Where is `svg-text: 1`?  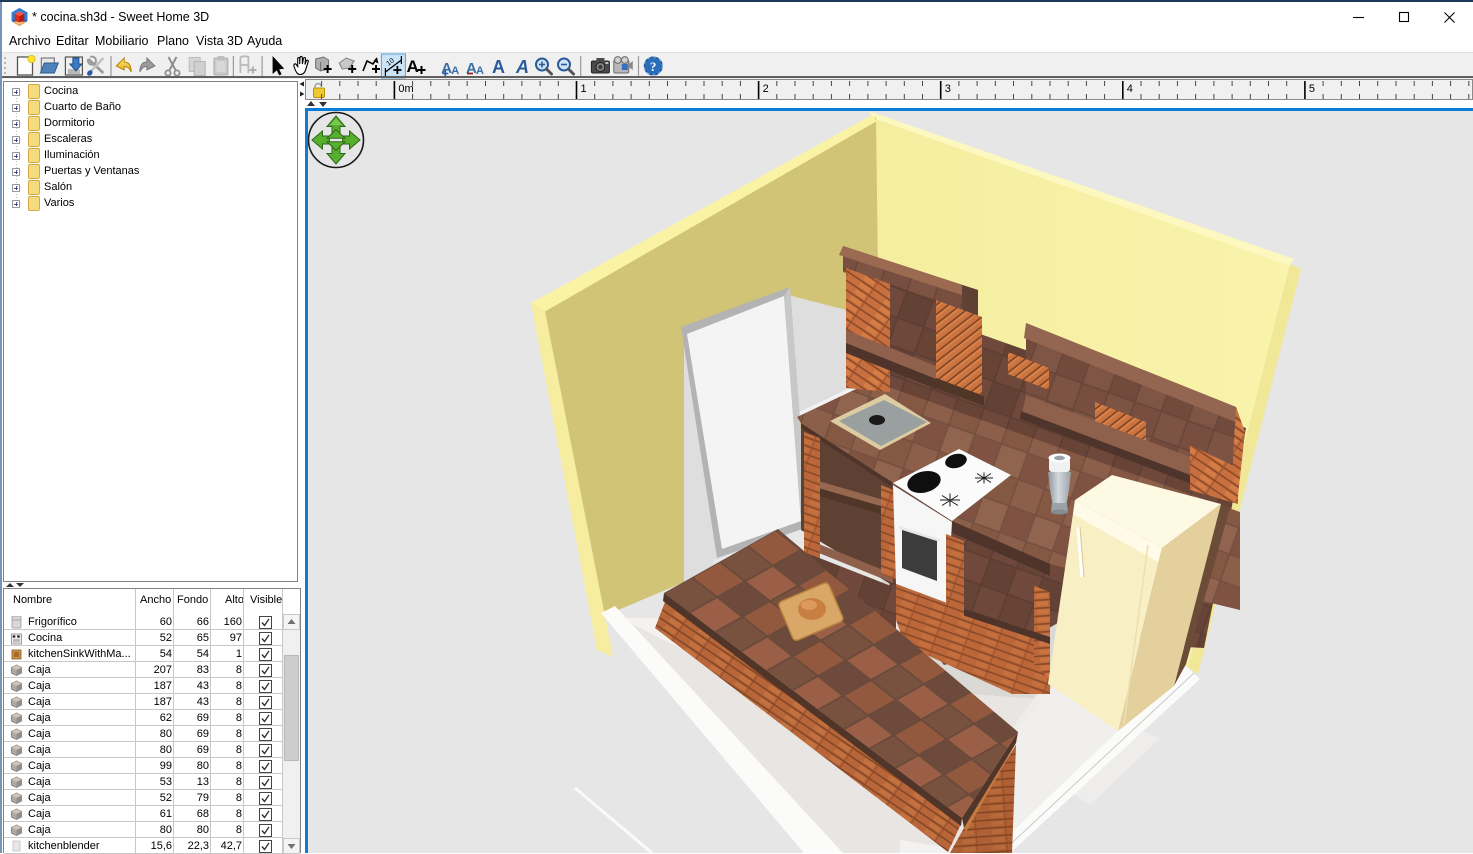
svg-text: 1 is located at coordinates (584, 89).